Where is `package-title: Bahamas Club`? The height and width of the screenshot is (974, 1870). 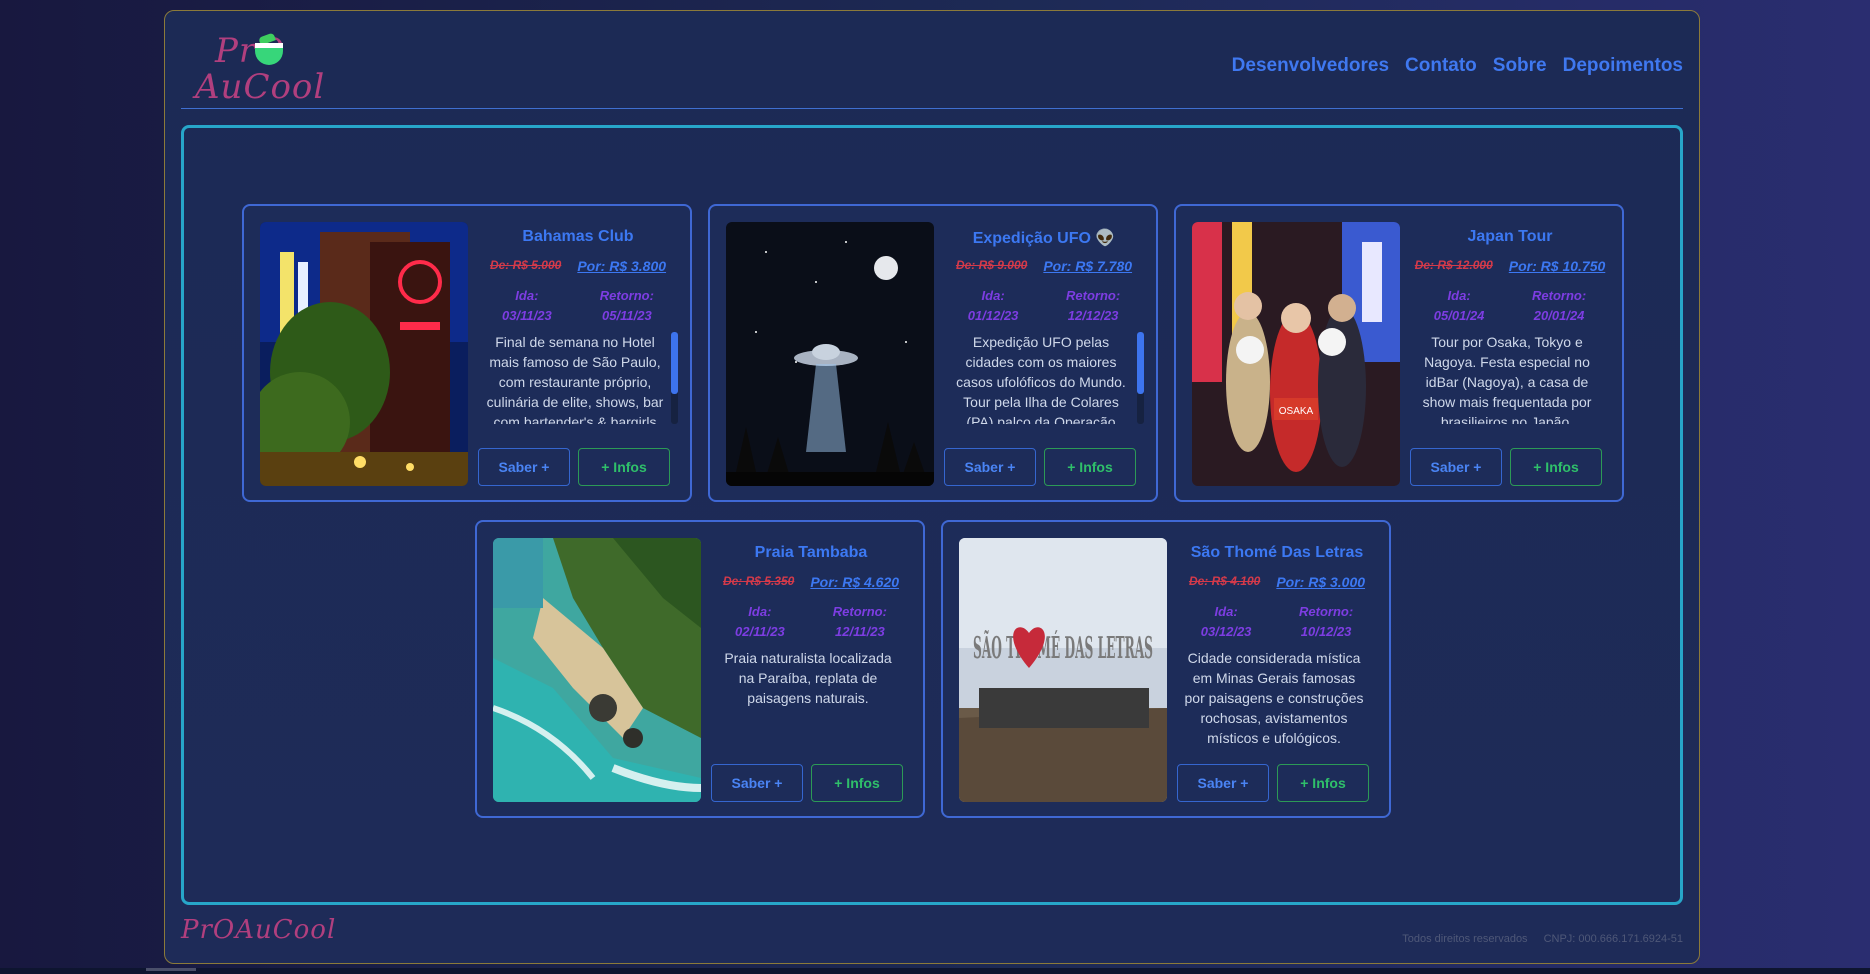
package-title: Bahamas Club is located at coordinates (578, 236).